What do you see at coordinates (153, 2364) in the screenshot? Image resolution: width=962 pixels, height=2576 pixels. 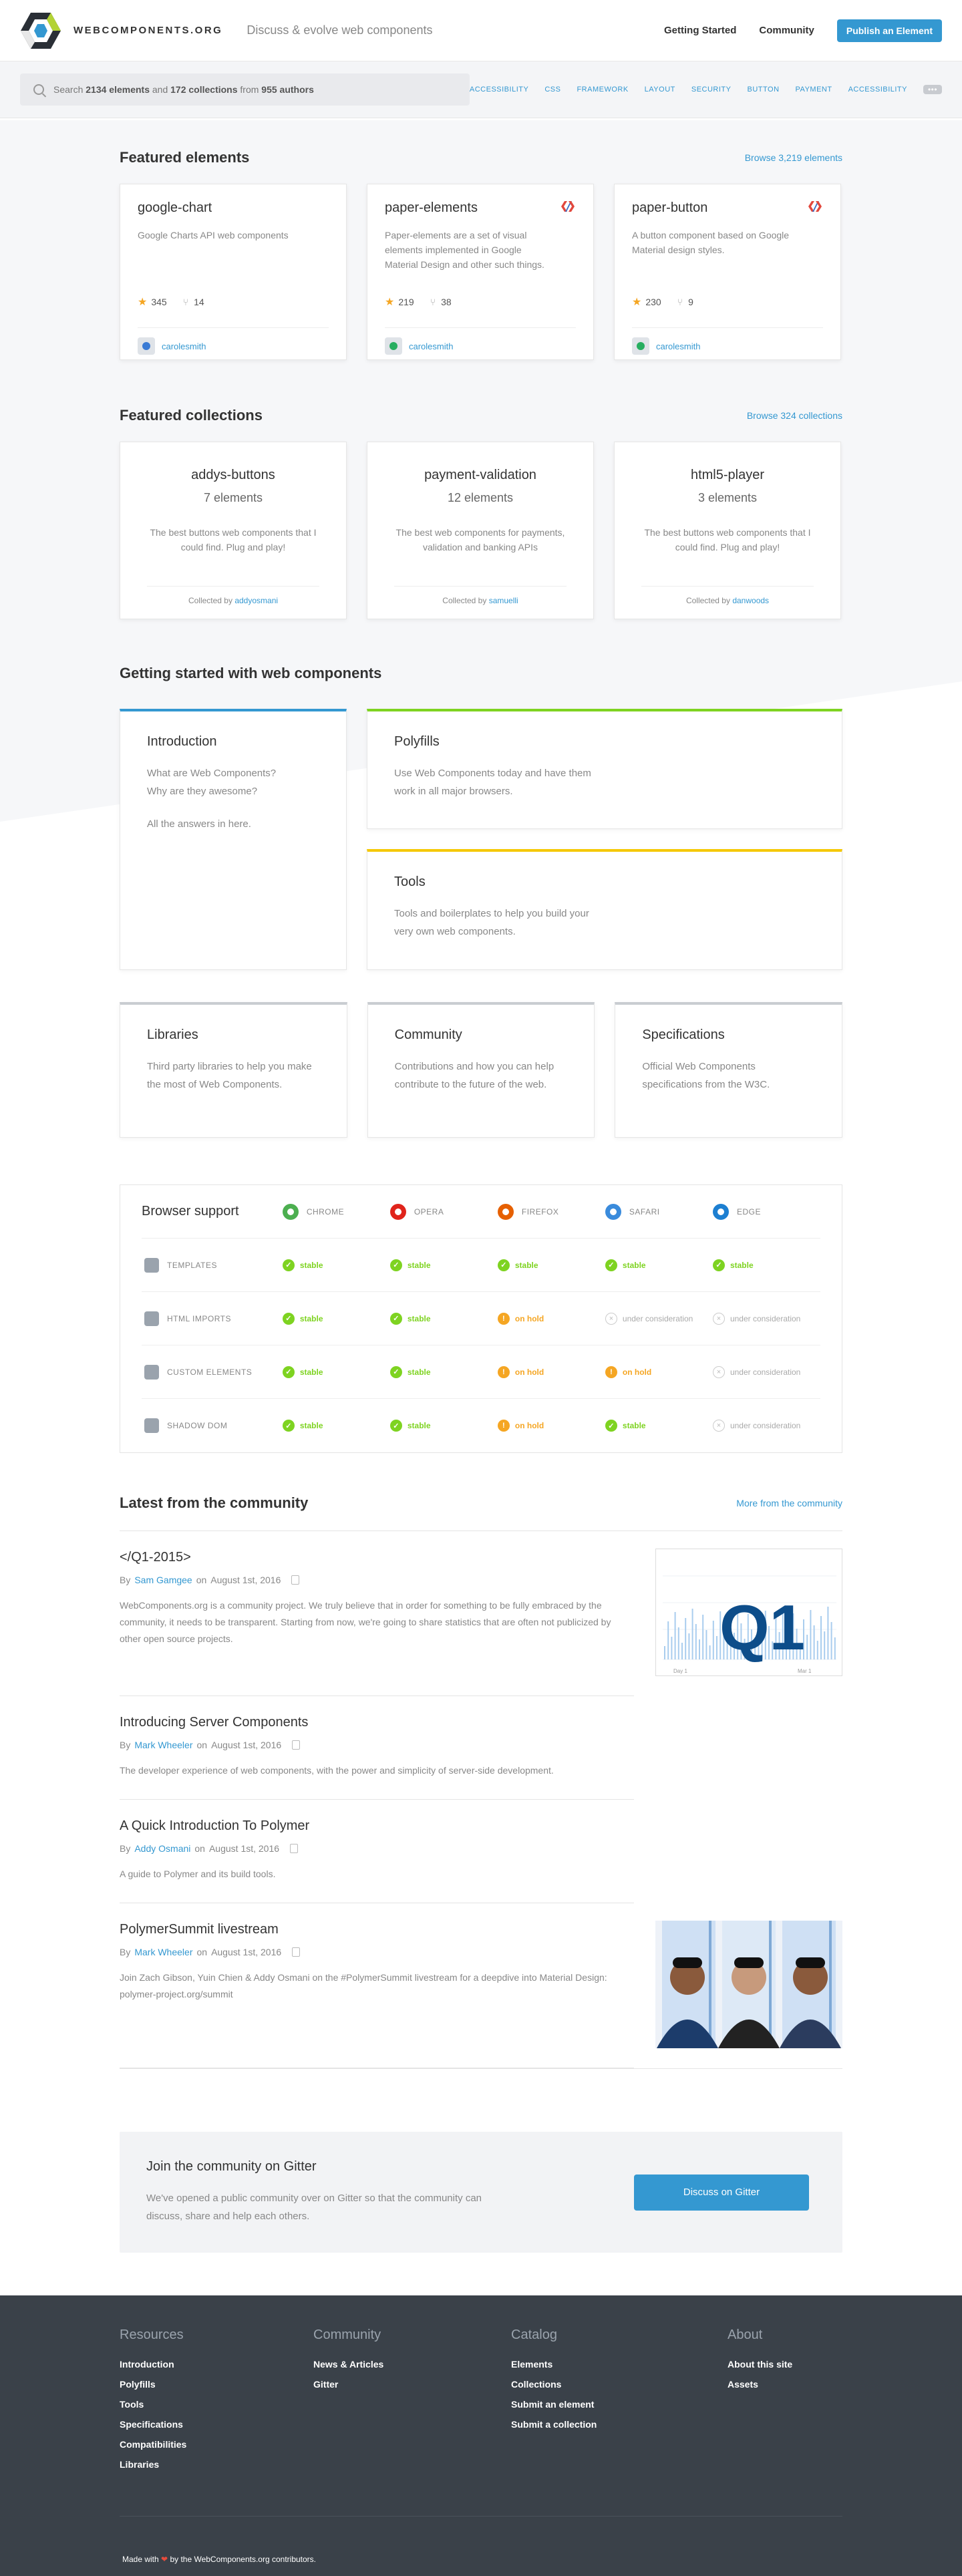 I see `footer-link: Introduction` at bounding box center [153, 2364].